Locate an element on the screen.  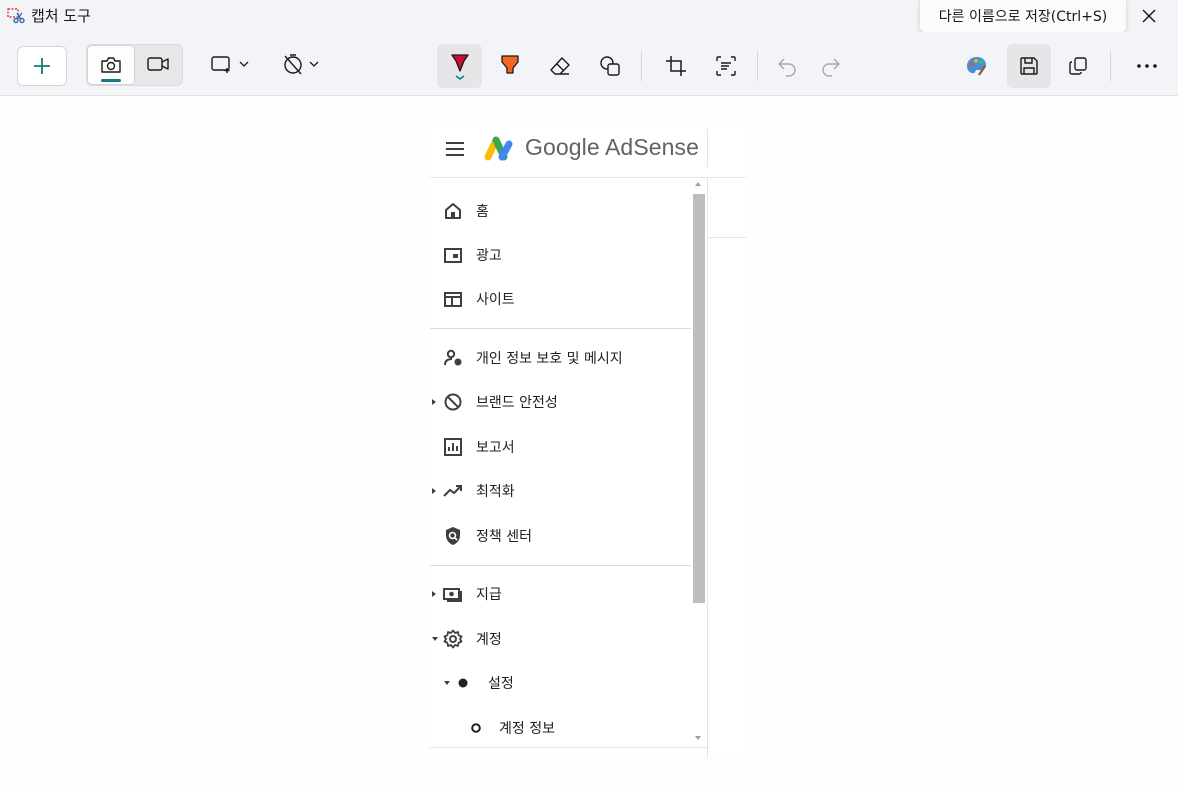
ballpoint-pen-icon is located at coordinates (459, 67).